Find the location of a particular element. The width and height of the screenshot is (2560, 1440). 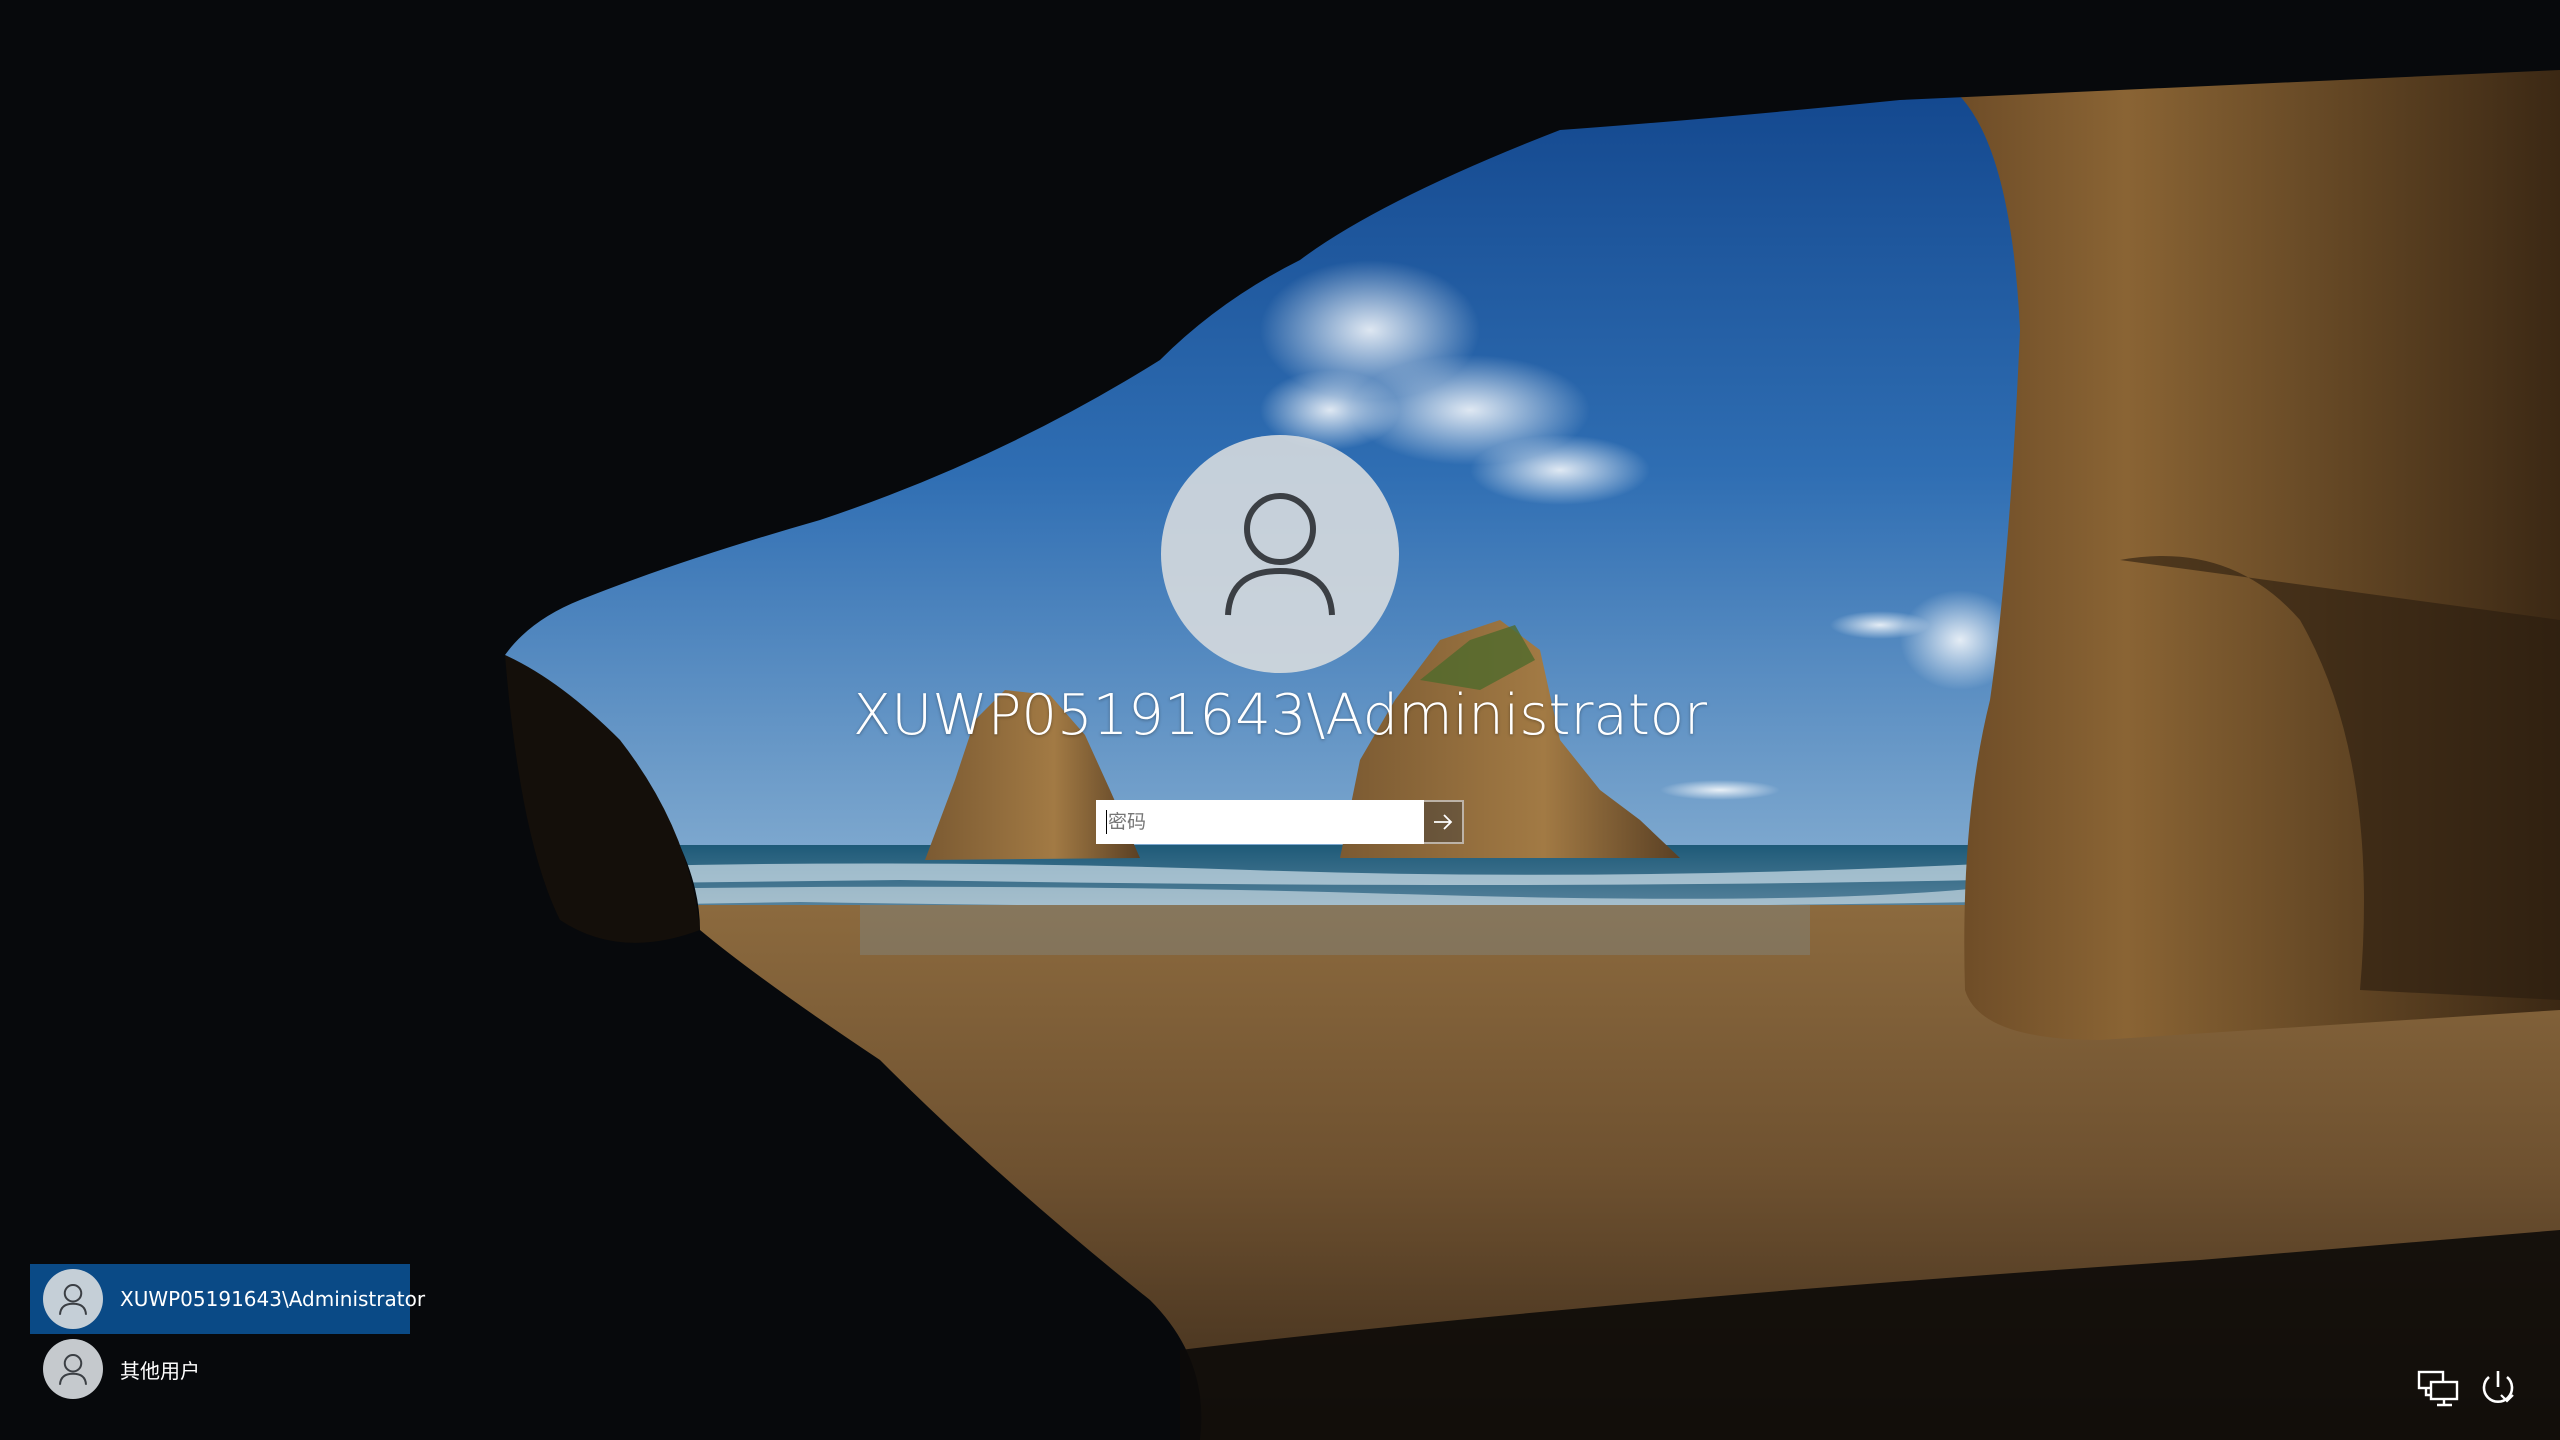

user-tile-administrator: XUWP05191643\Administrator is located at coordinates (227, 1299).